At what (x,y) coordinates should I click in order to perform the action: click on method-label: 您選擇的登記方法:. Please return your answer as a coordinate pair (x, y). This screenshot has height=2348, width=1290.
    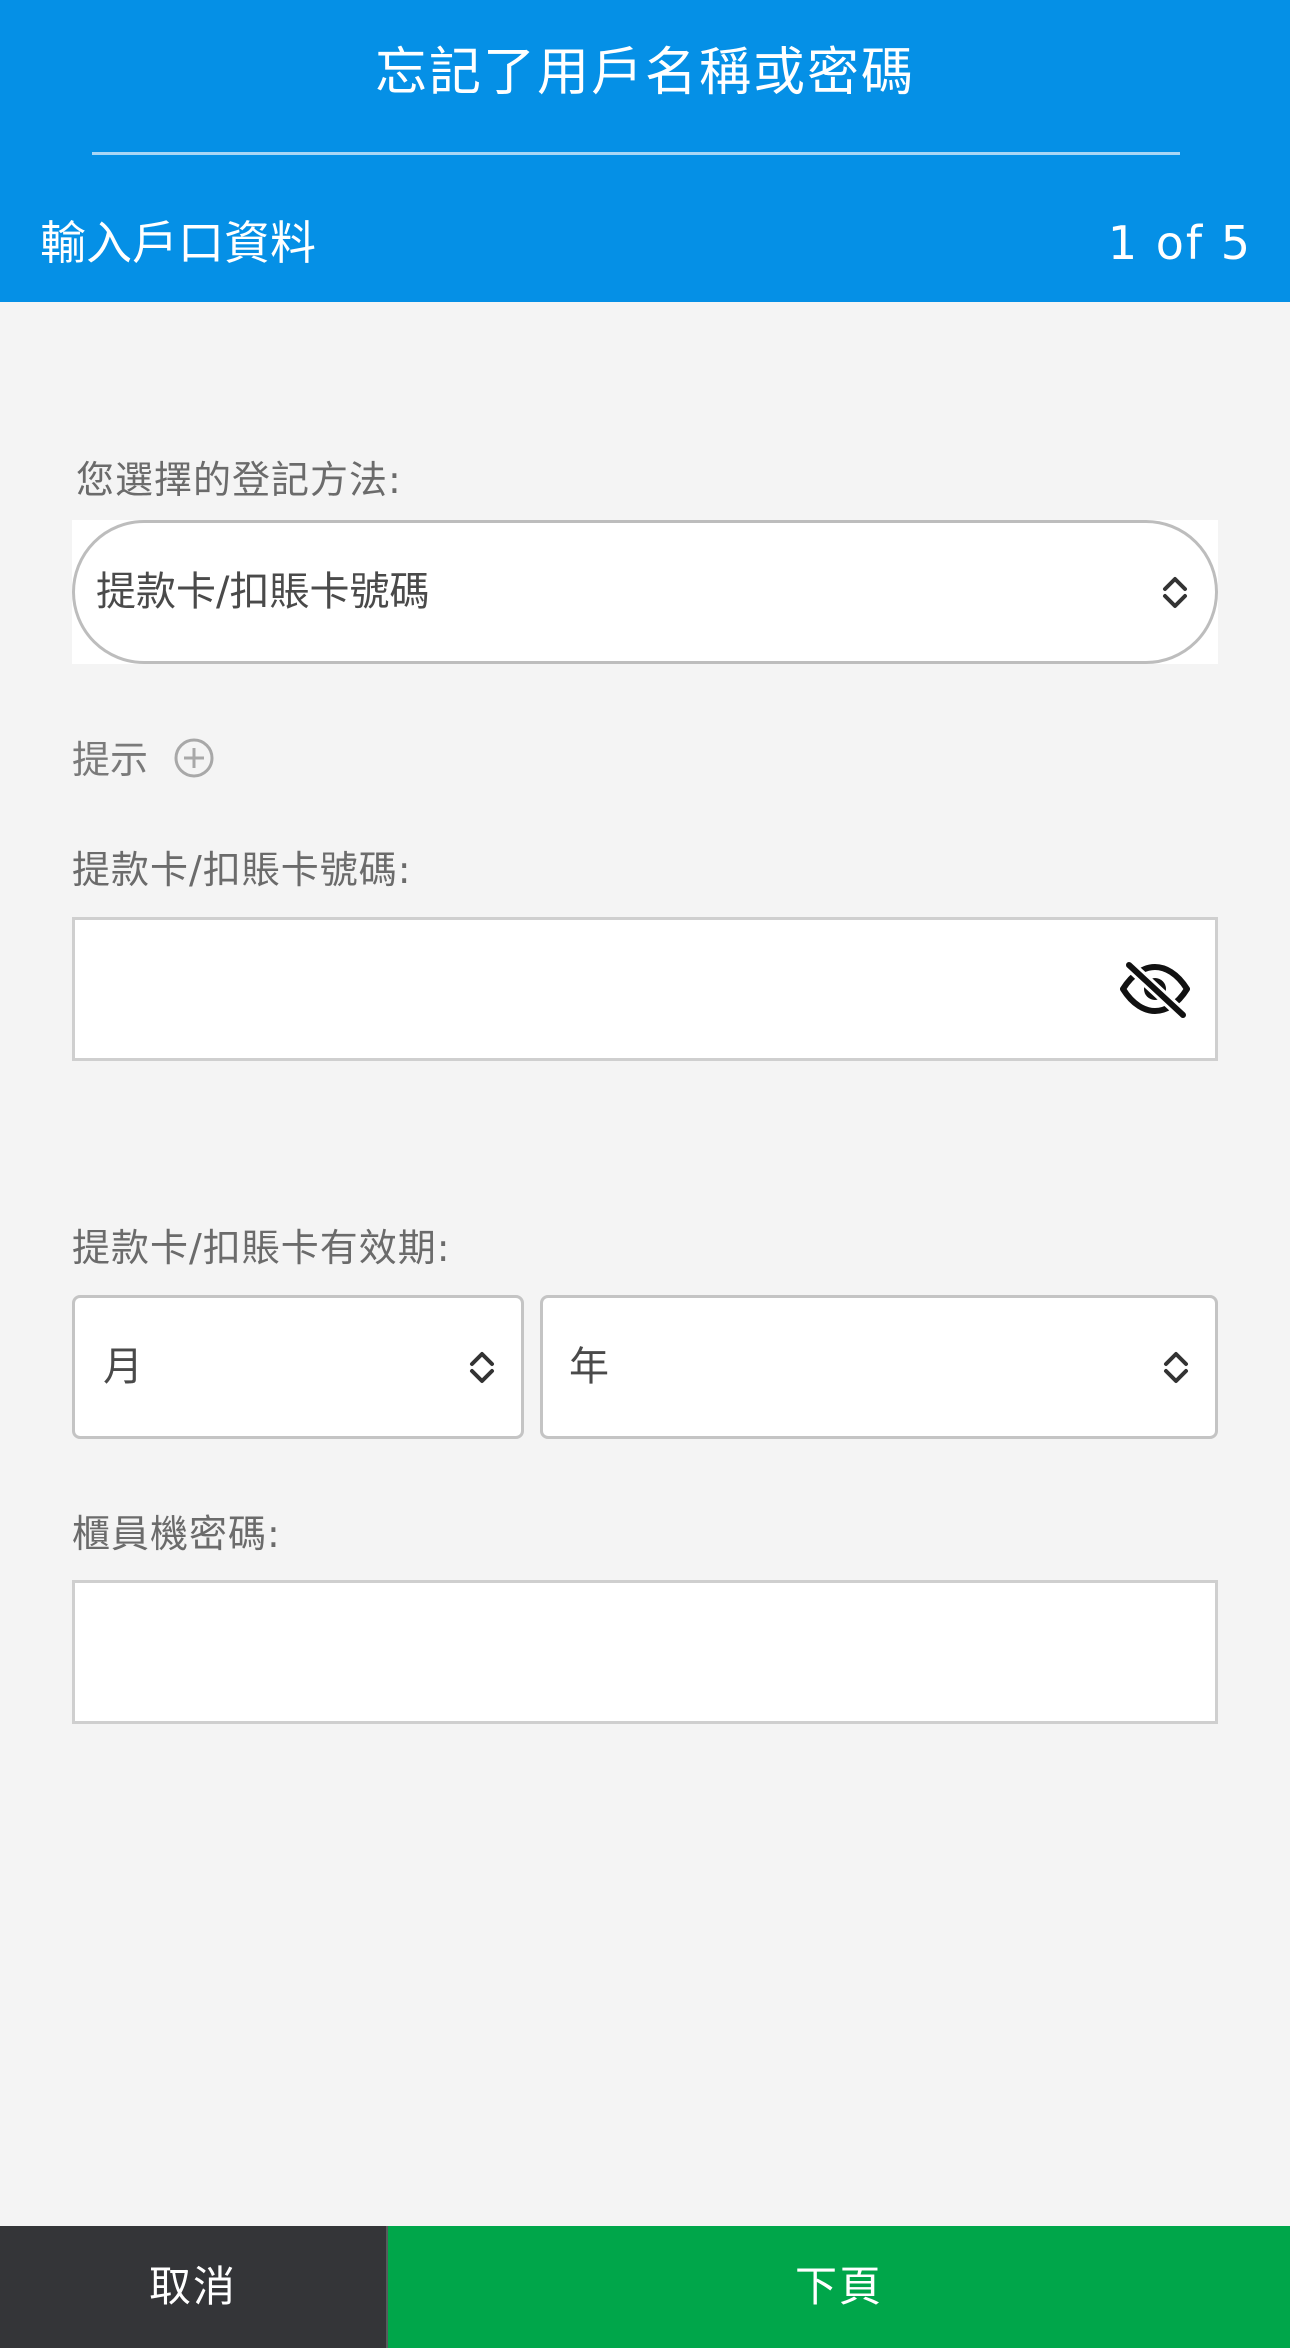
    Looking at the image, I should click on (239, 480).